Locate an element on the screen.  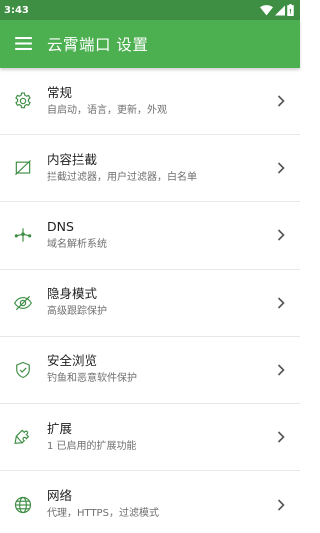
status-time: 3:43 is located at coordinates (16, 10).